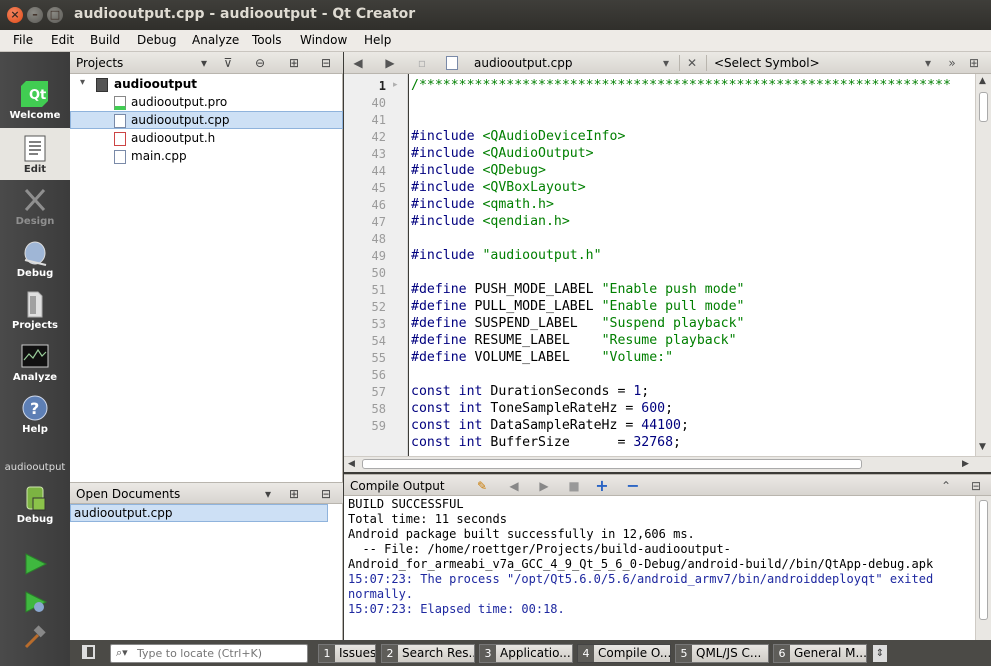 The width and height of the screenshot is (991, 666). I want to click on project-root: ▾ audiooutput, so click(206, 85).